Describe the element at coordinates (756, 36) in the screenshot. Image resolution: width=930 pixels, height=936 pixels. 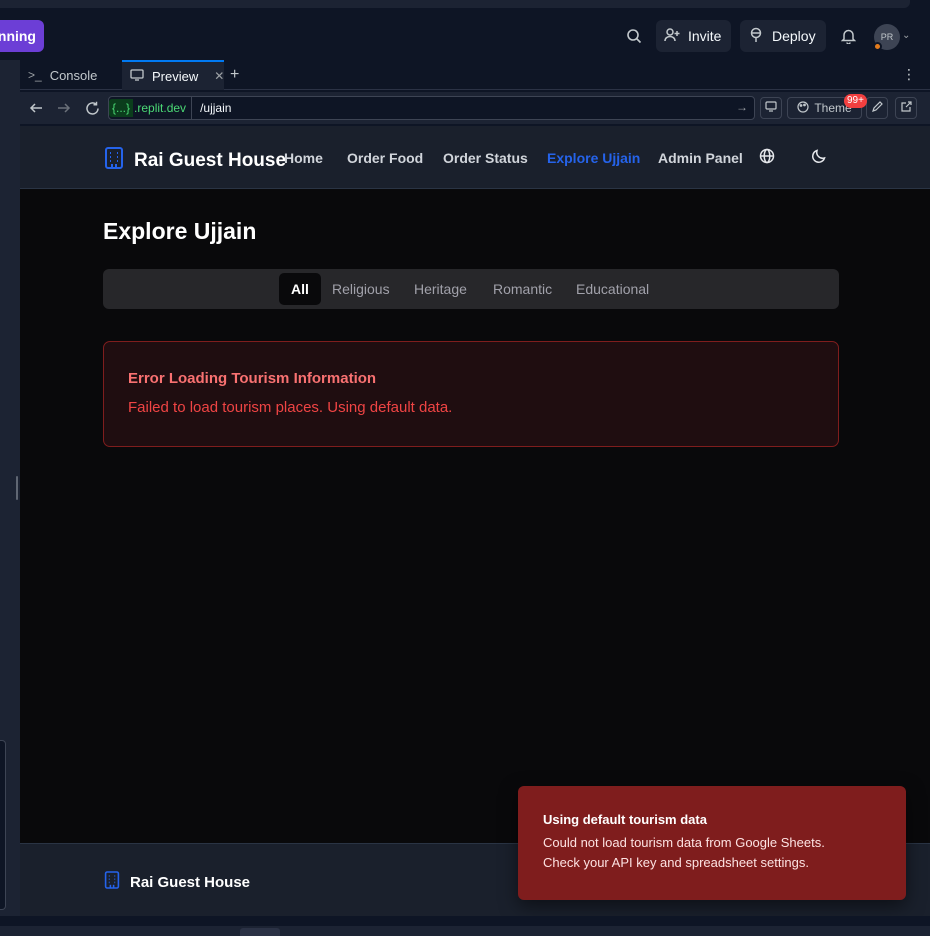
I see `deploy-icon` at that location.